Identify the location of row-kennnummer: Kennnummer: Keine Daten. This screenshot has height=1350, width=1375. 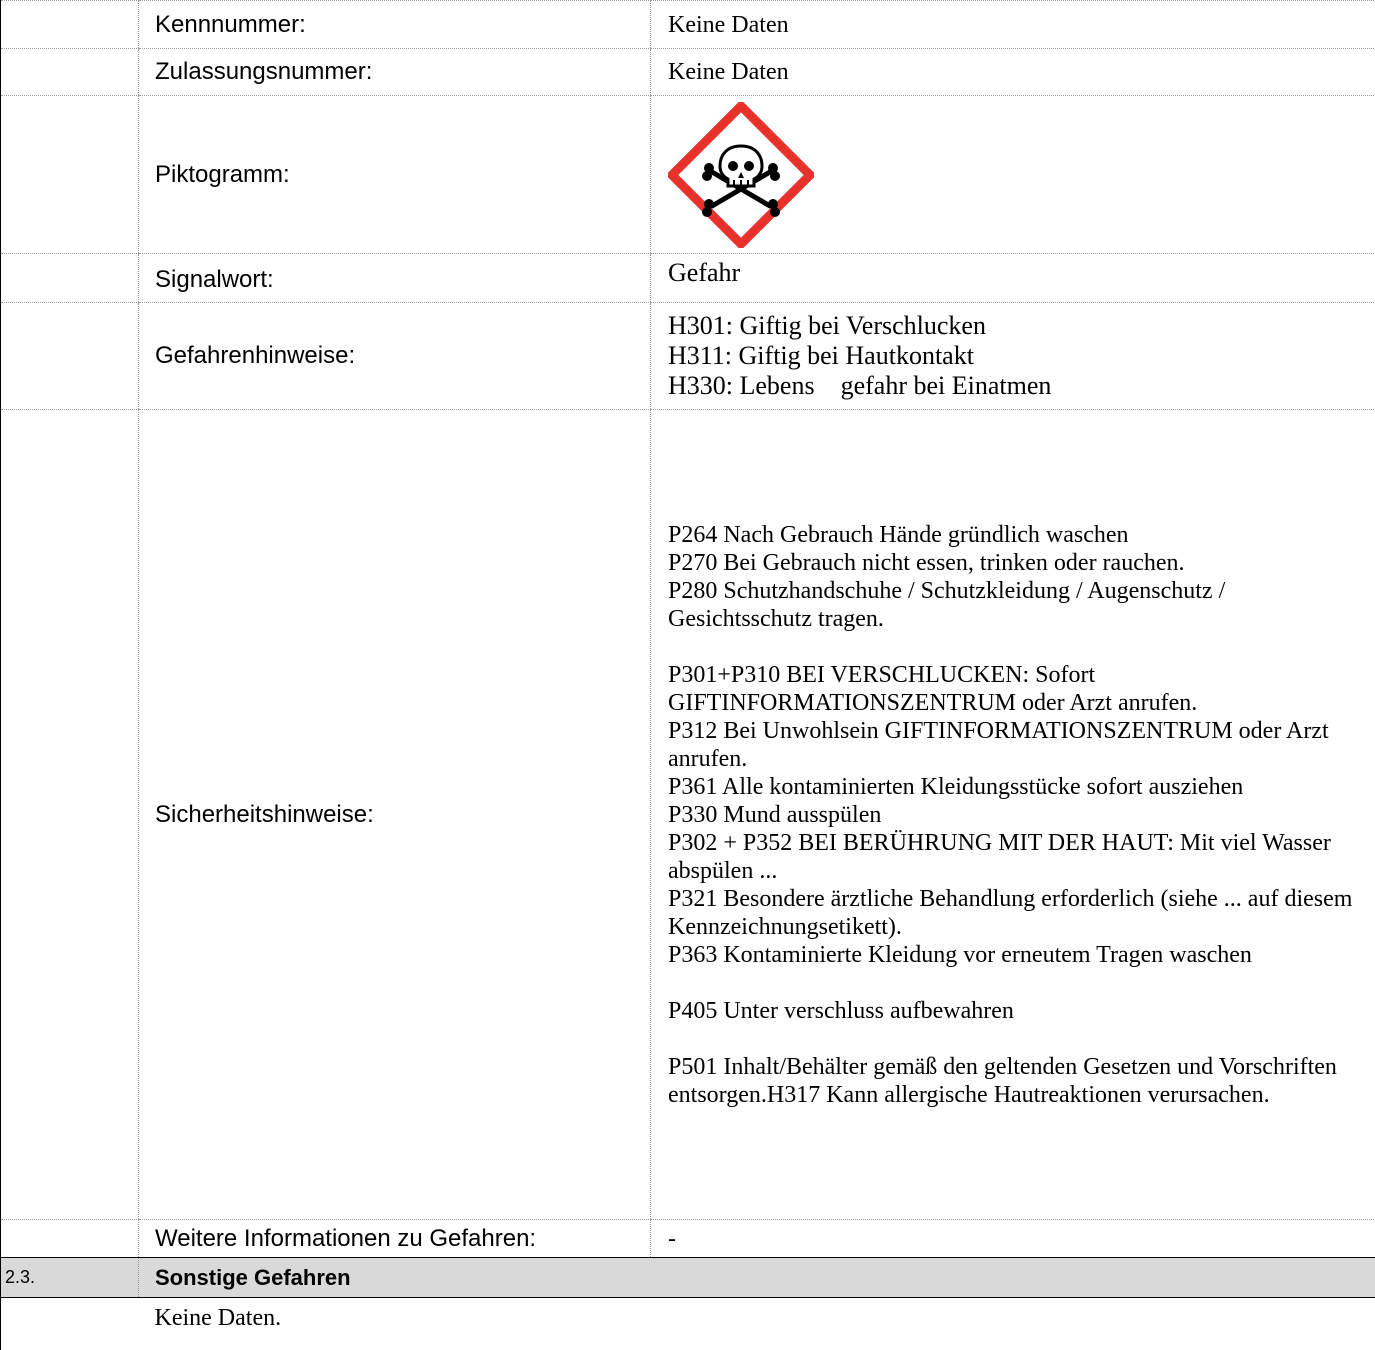
(688, 25).